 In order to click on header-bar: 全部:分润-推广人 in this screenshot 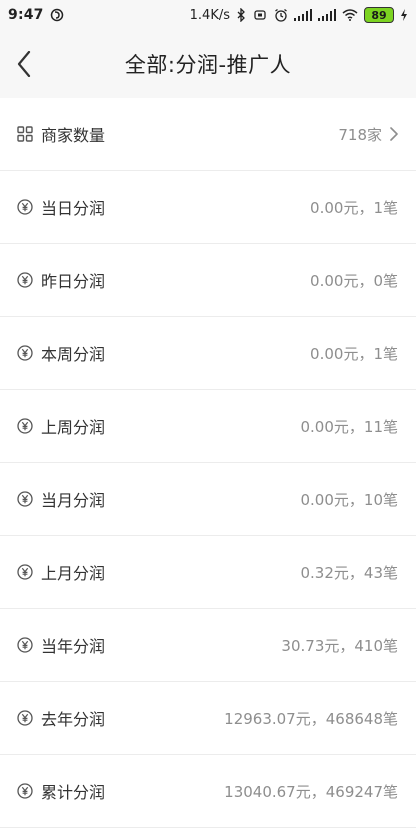, I will do `click(208, 64)`.